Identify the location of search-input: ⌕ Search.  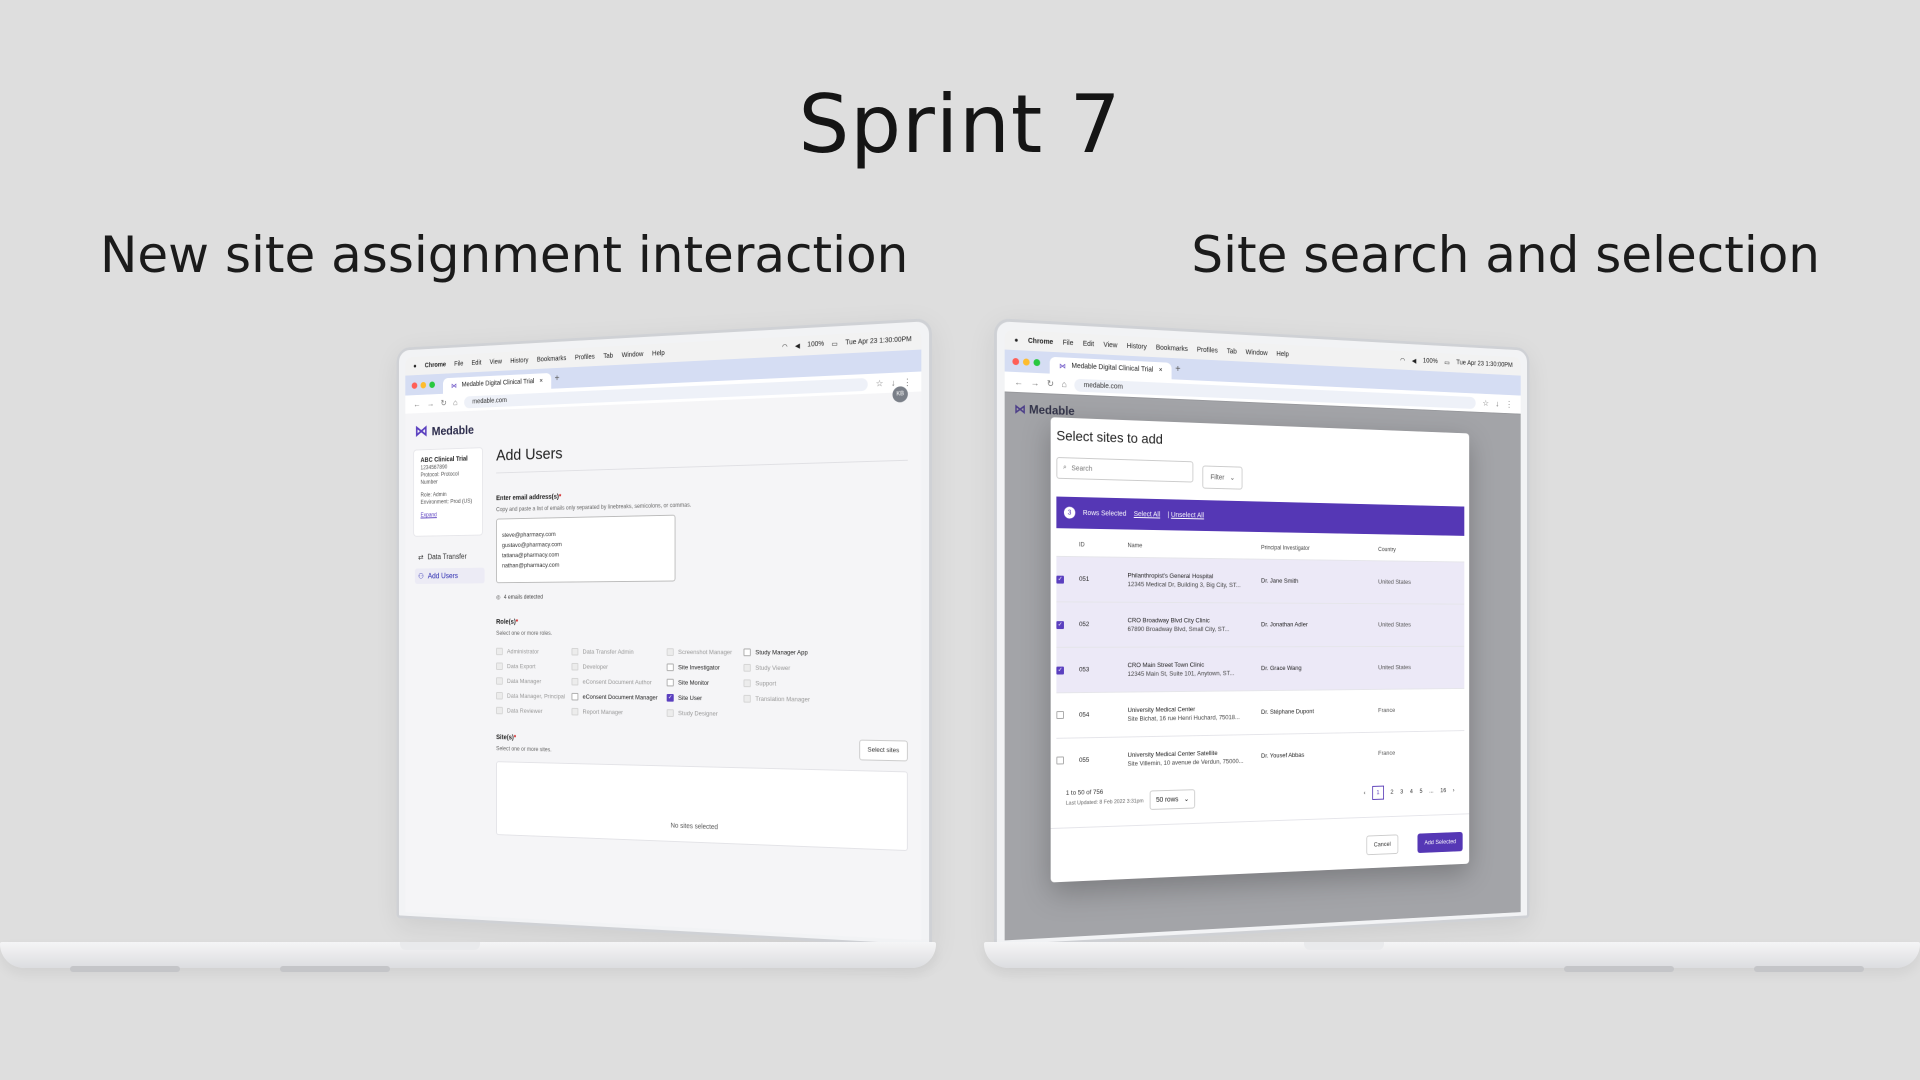
(1125, 469).